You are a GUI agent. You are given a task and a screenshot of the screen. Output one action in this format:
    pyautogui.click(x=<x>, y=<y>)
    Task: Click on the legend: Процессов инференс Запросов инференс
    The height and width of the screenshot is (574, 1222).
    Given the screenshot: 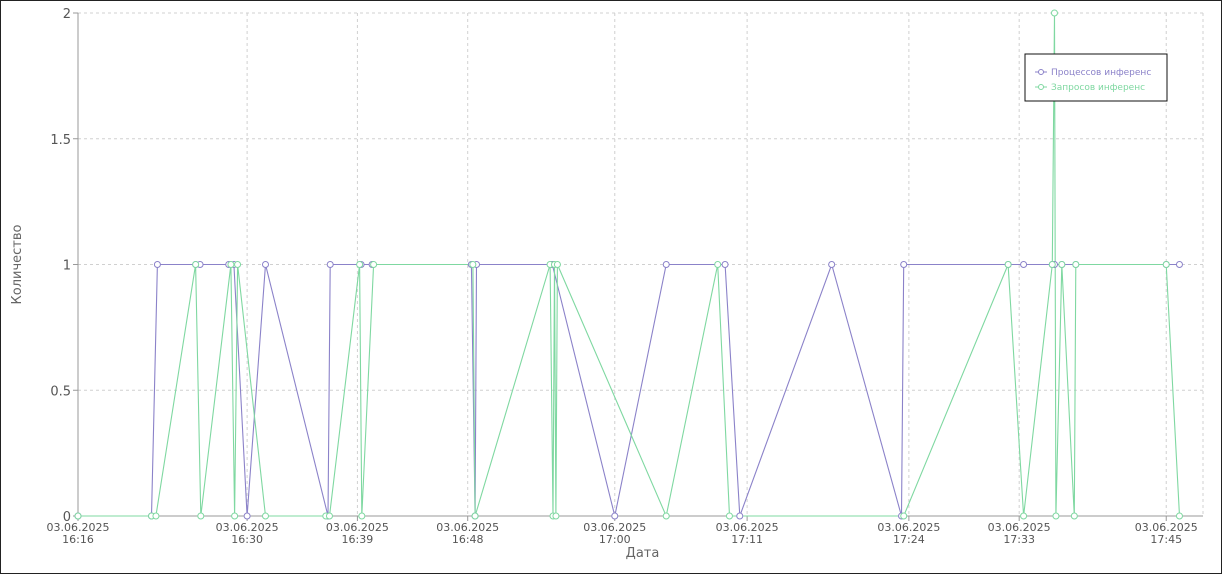 What is the action you would take?
    pyautogui.click(x=1096, y=77)
    